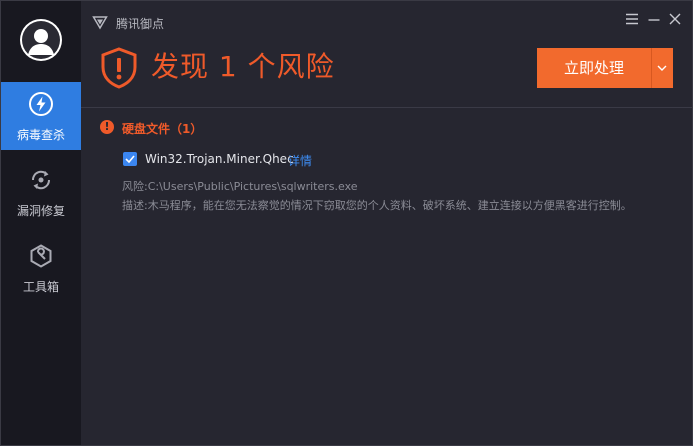  I want to click on app-title: 腾讯御点, so click(140, 24).